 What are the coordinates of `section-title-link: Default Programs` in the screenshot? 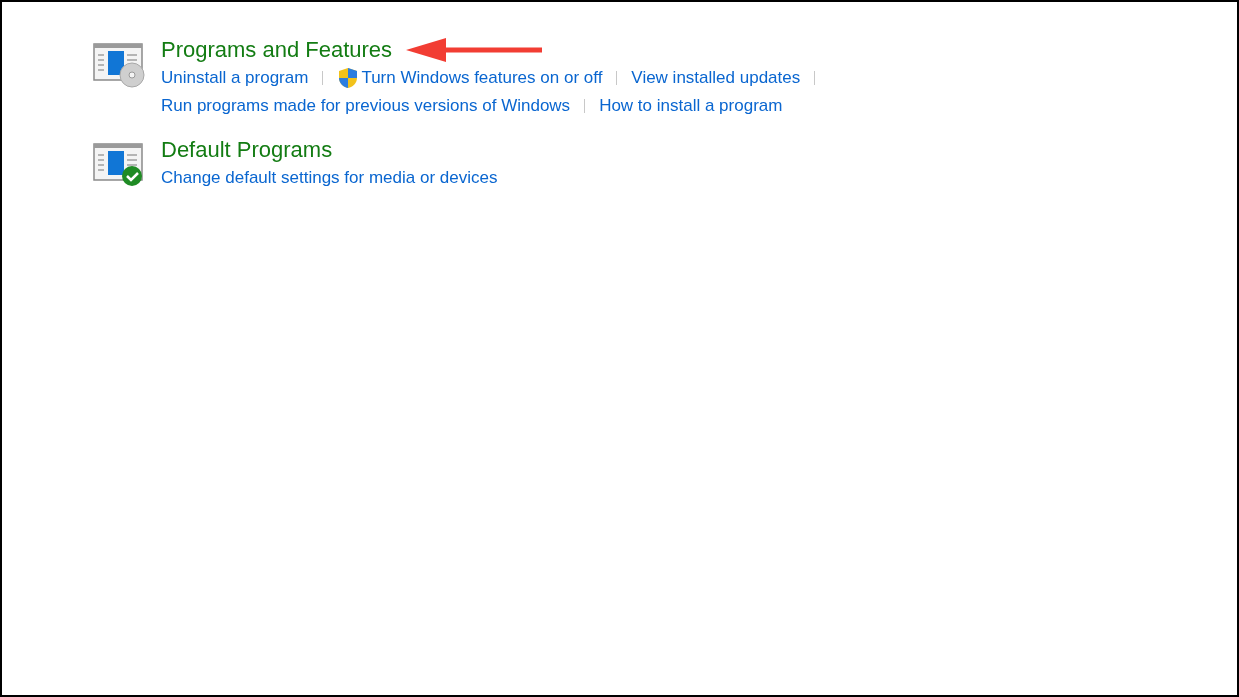 It's located at (247, 150).